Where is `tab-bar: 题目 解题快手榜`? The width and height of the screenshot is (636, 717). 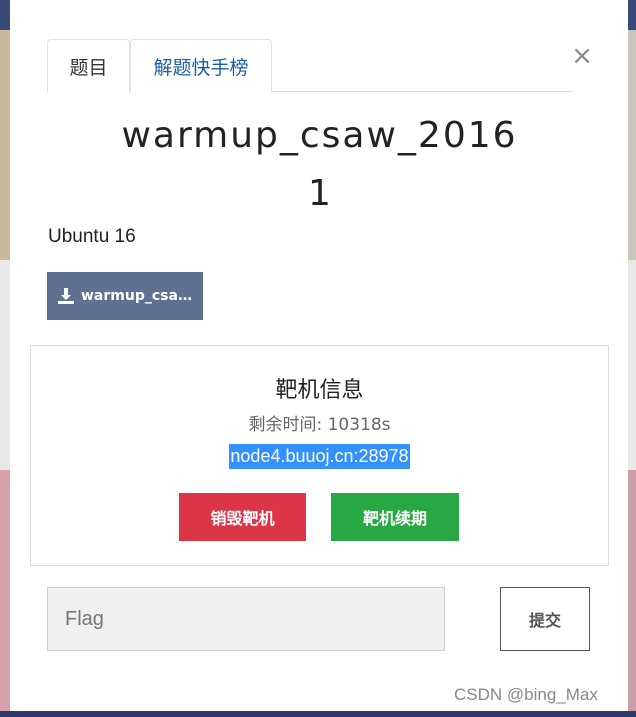
tab-bar: 题目 解题快手榜 is located at coordinates (309, 66).